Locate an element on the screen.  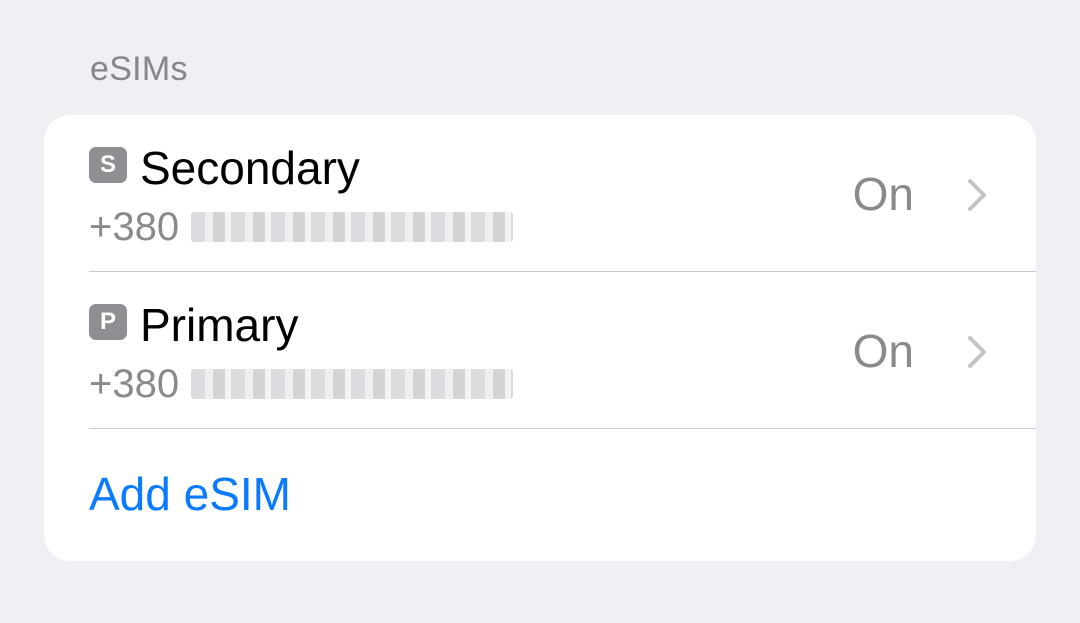
line-badge-icon: P is located at coordinates (108, 322).